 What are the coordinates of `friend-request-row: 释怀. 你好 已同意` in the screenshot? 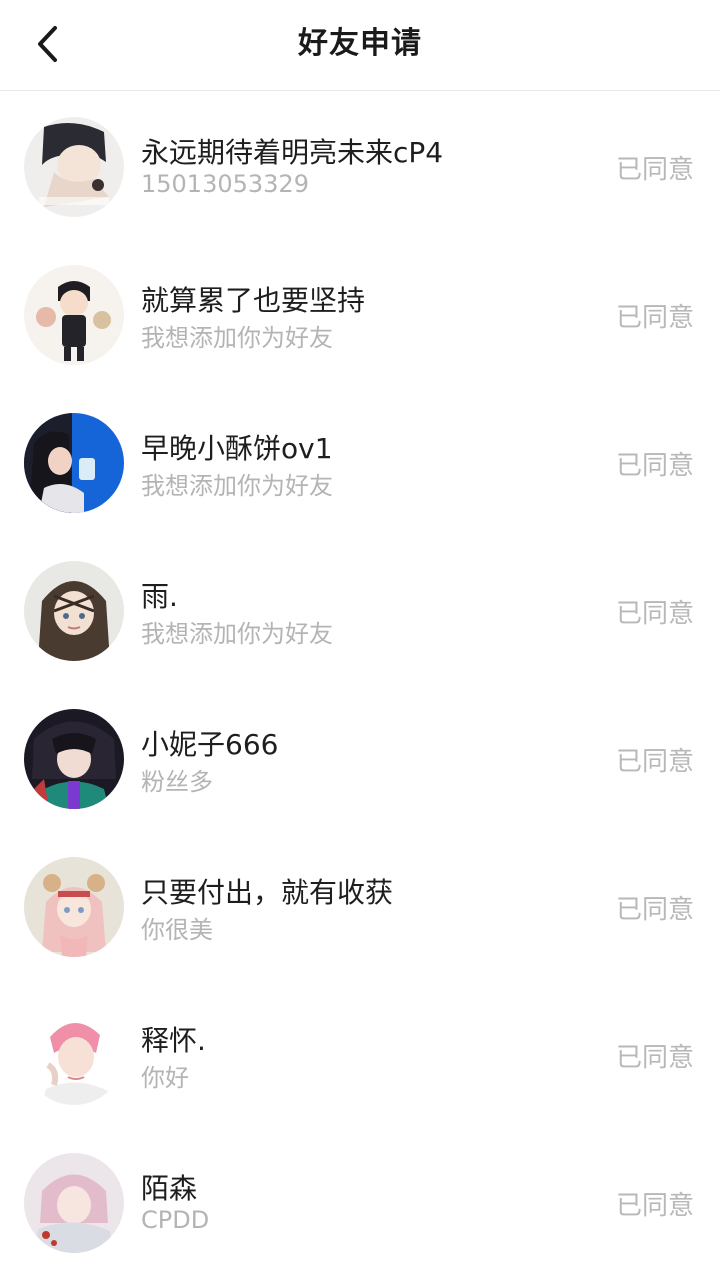 It's located at (360, 1053).